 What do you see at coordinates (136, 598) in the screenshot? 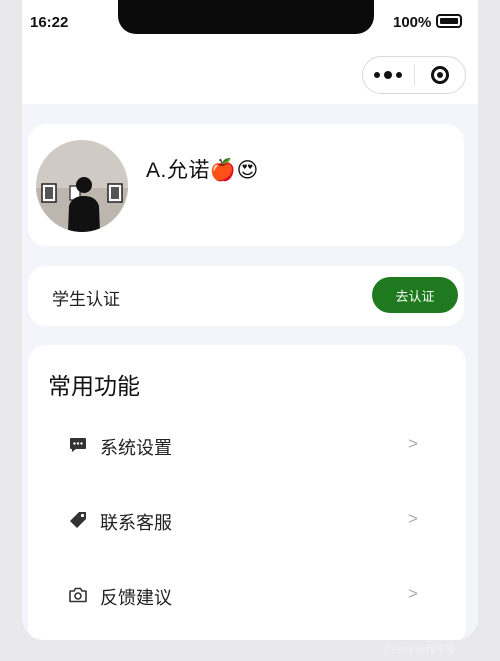
I see `list-item-label: 反馈建议` at bounding box center [136, 598].